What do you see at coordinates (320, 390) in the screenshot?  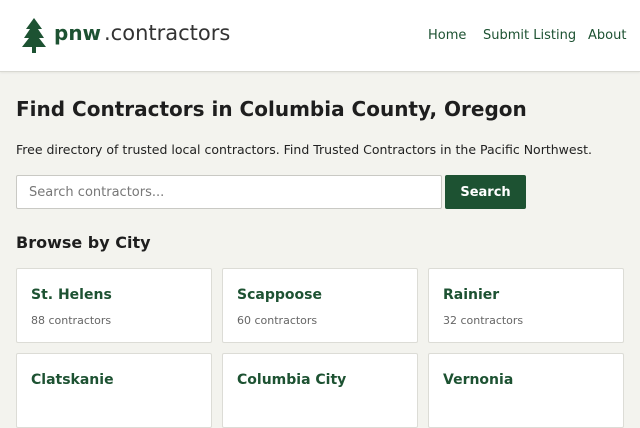 I see `city-card-columbia-city: Columbia City` at bounding box center [320, 390].